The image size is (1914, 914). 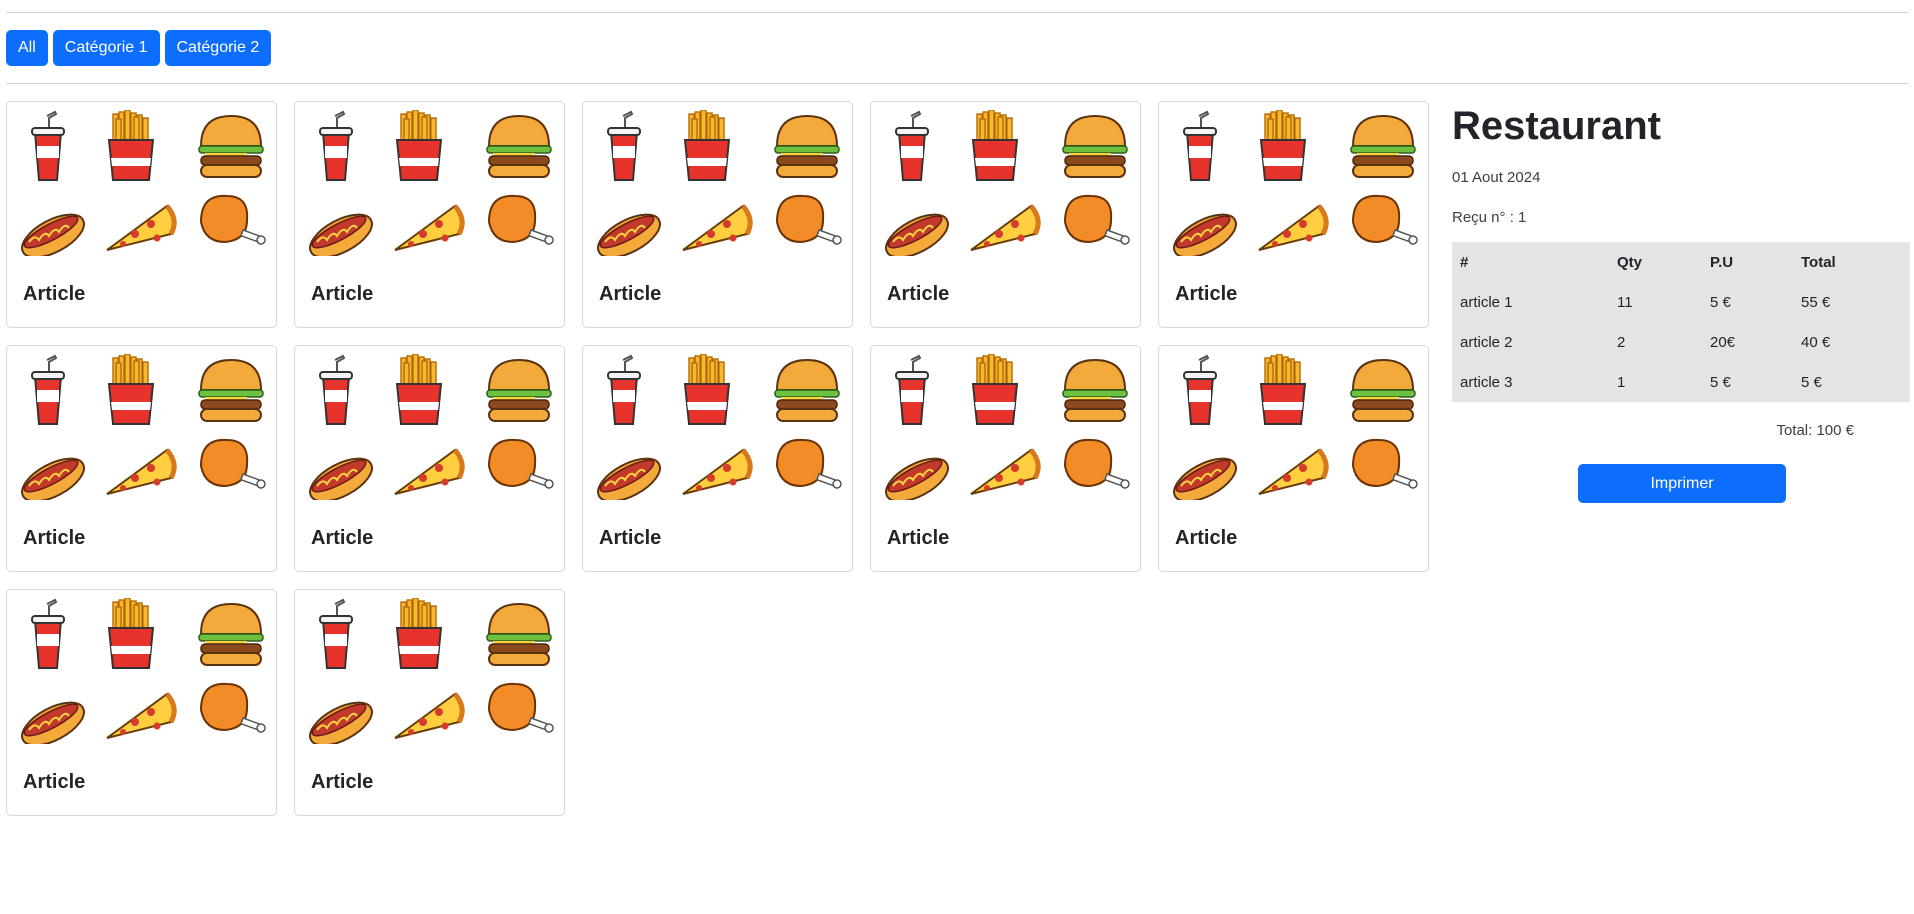 What do you see at coordinates (1556, 126) in the screenshot?
I see `receipt-title: Restaurant` at bounding box center [1556, 126].